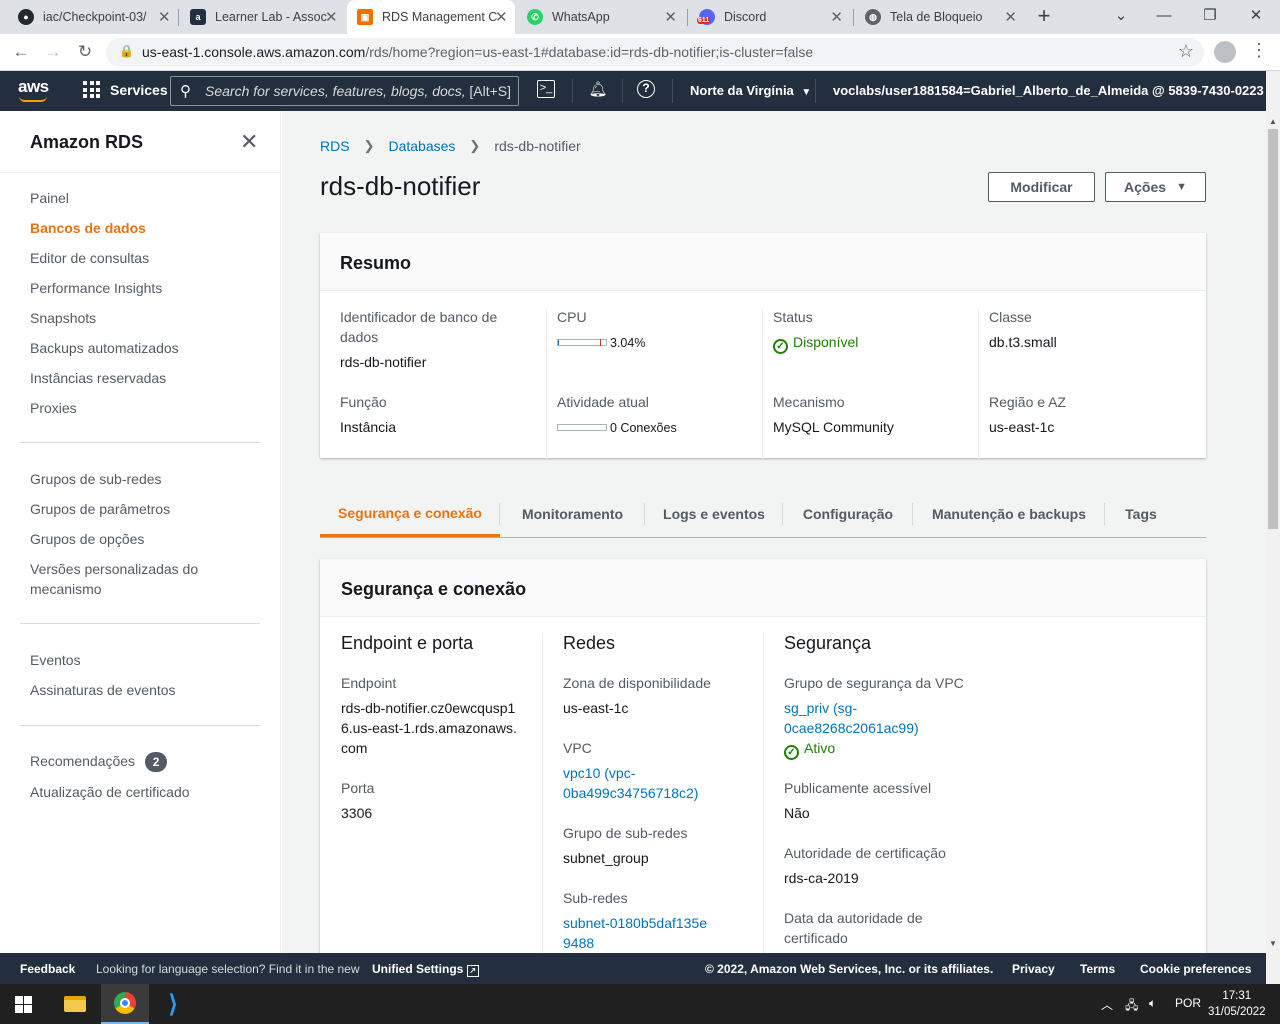  What do you see at coordinates (490, 91) in the screenshot?
I see `search-shortcut: [Alt+S]` at bounding box center [490, 91].